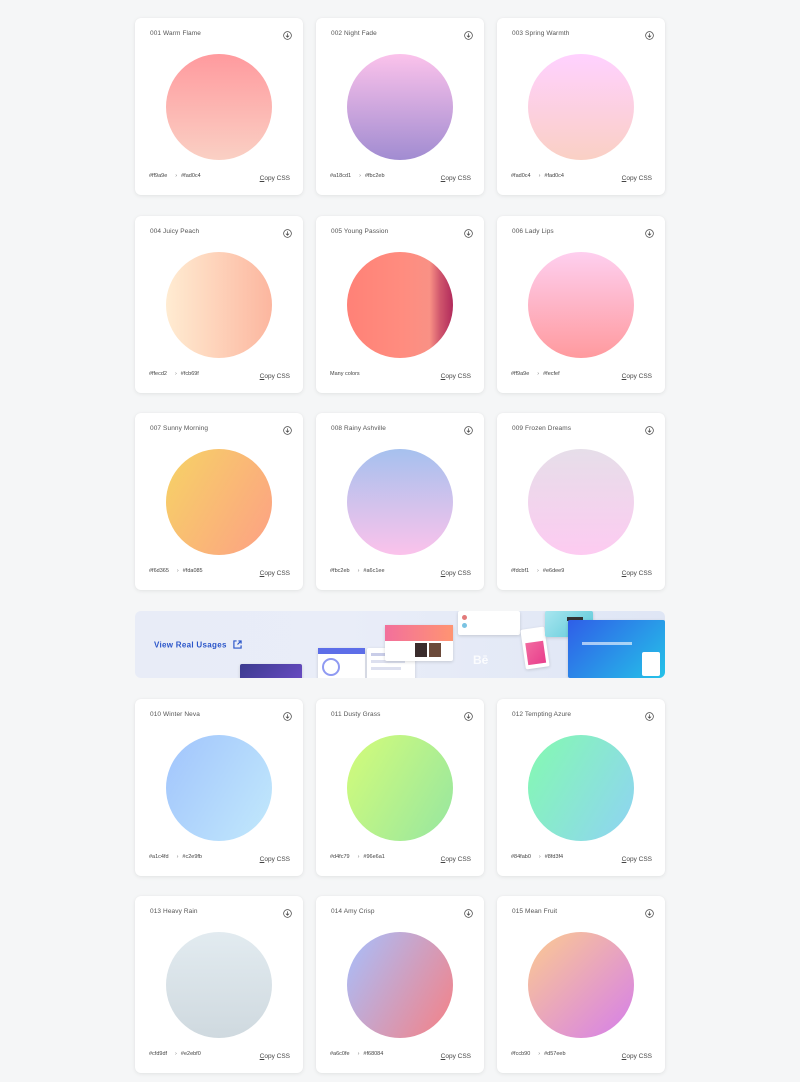 The width and height of the screenshot is (800, 1082). Describe the element at coordinates (192, 571) in the screenshot. I see `color-code-to: #fda085` at that location.